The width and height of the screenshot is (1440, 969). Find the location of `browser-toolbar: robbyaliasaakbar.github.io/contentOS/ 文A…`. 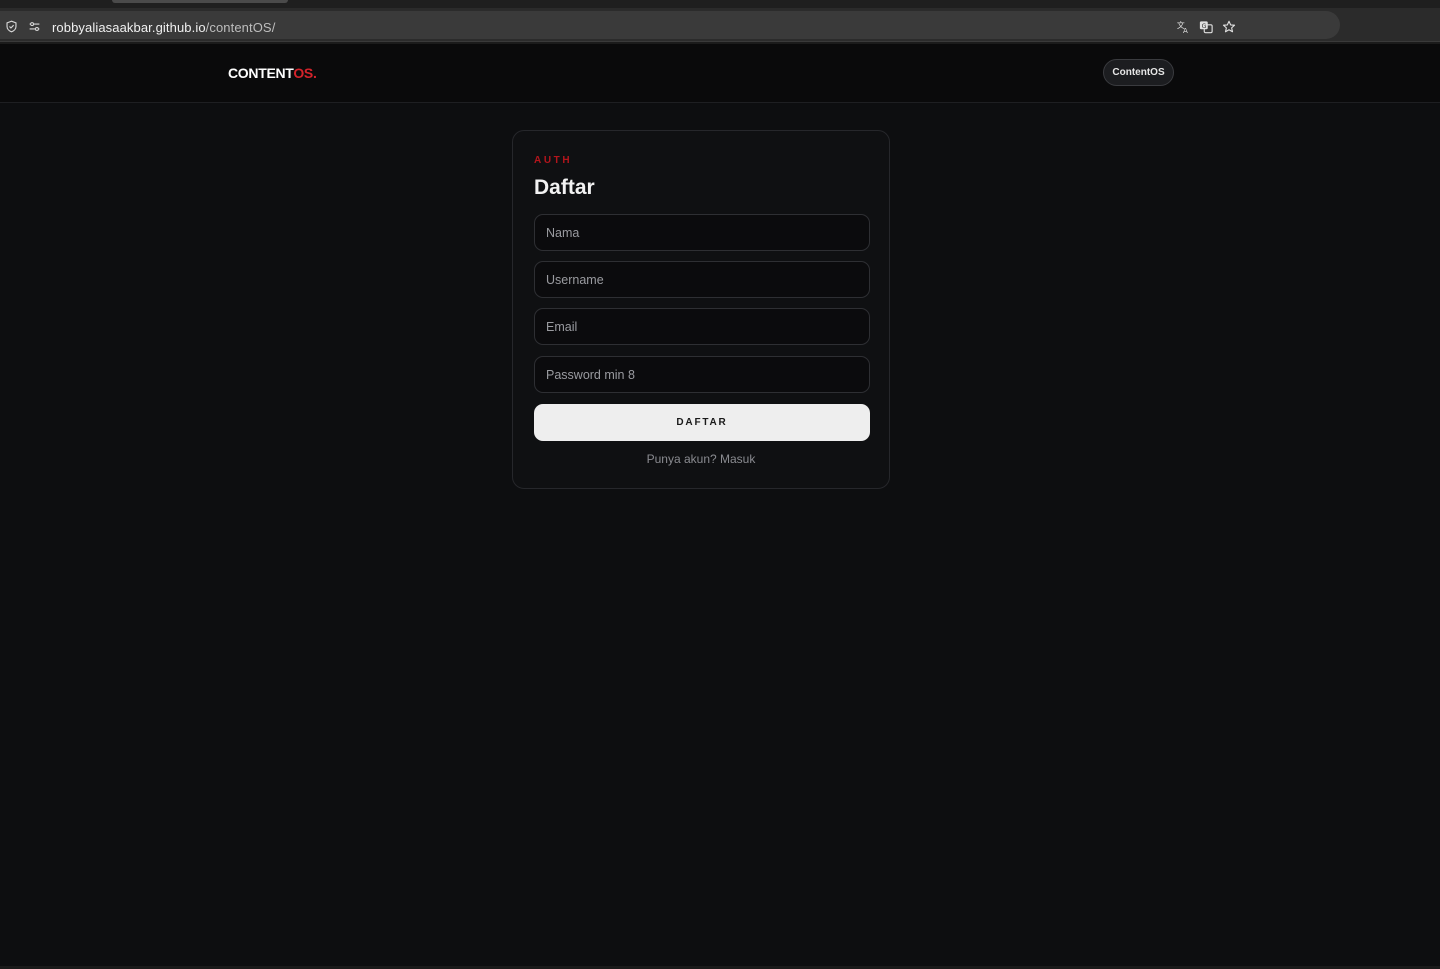

browser-toolbar: robbyaliasaakbar.github.io/contentOS/ 文A… is located at coordinates (720, 25).